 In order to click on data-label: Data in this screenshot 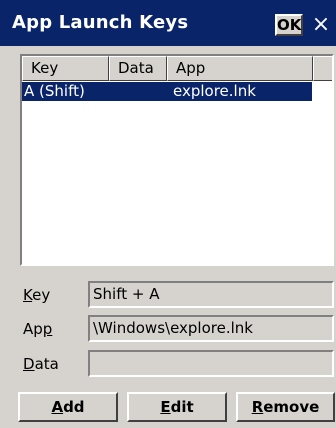, I will do `click(41, 364)`.